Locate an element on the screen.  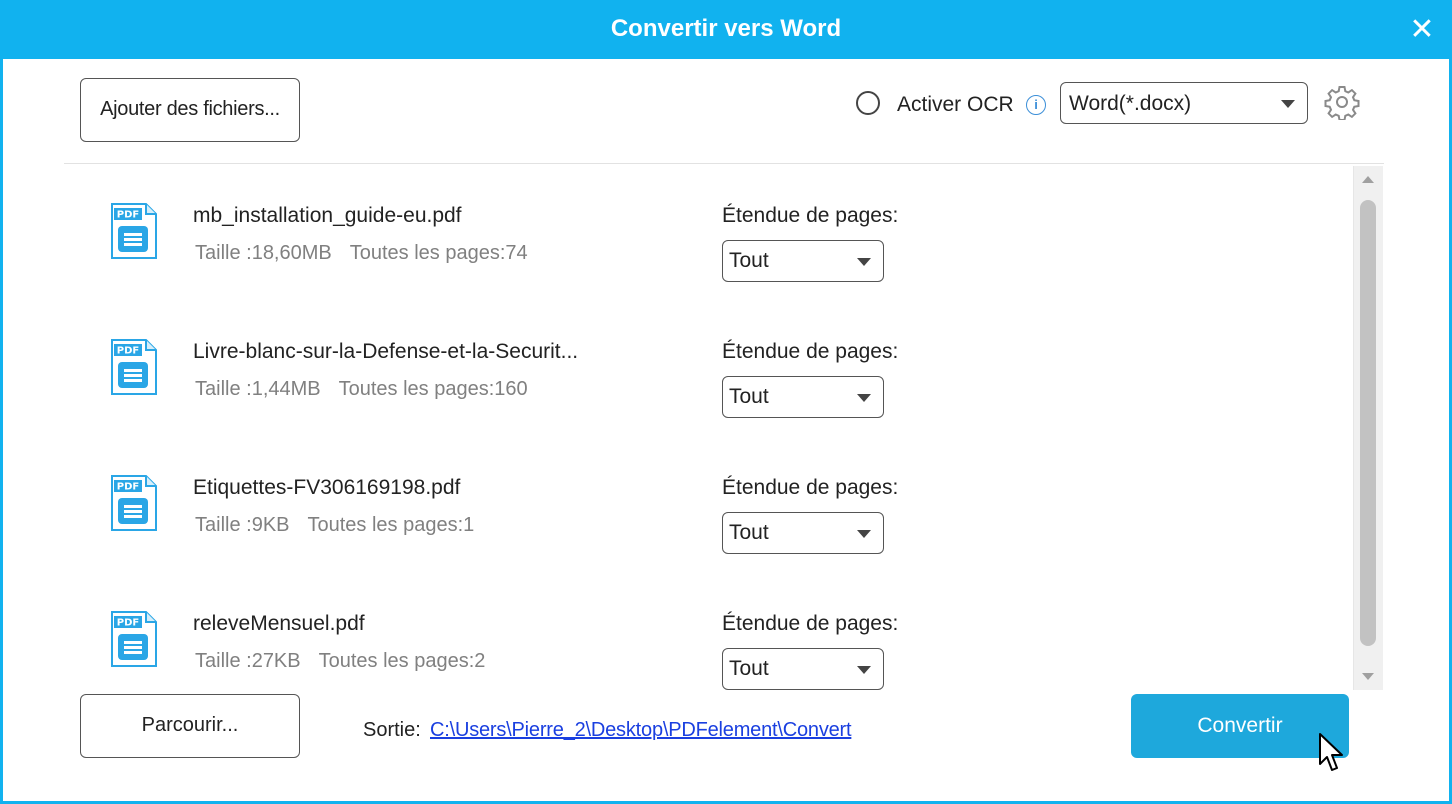
output-format-value: Word(*.docx) is located at coordinates (1130, 103).